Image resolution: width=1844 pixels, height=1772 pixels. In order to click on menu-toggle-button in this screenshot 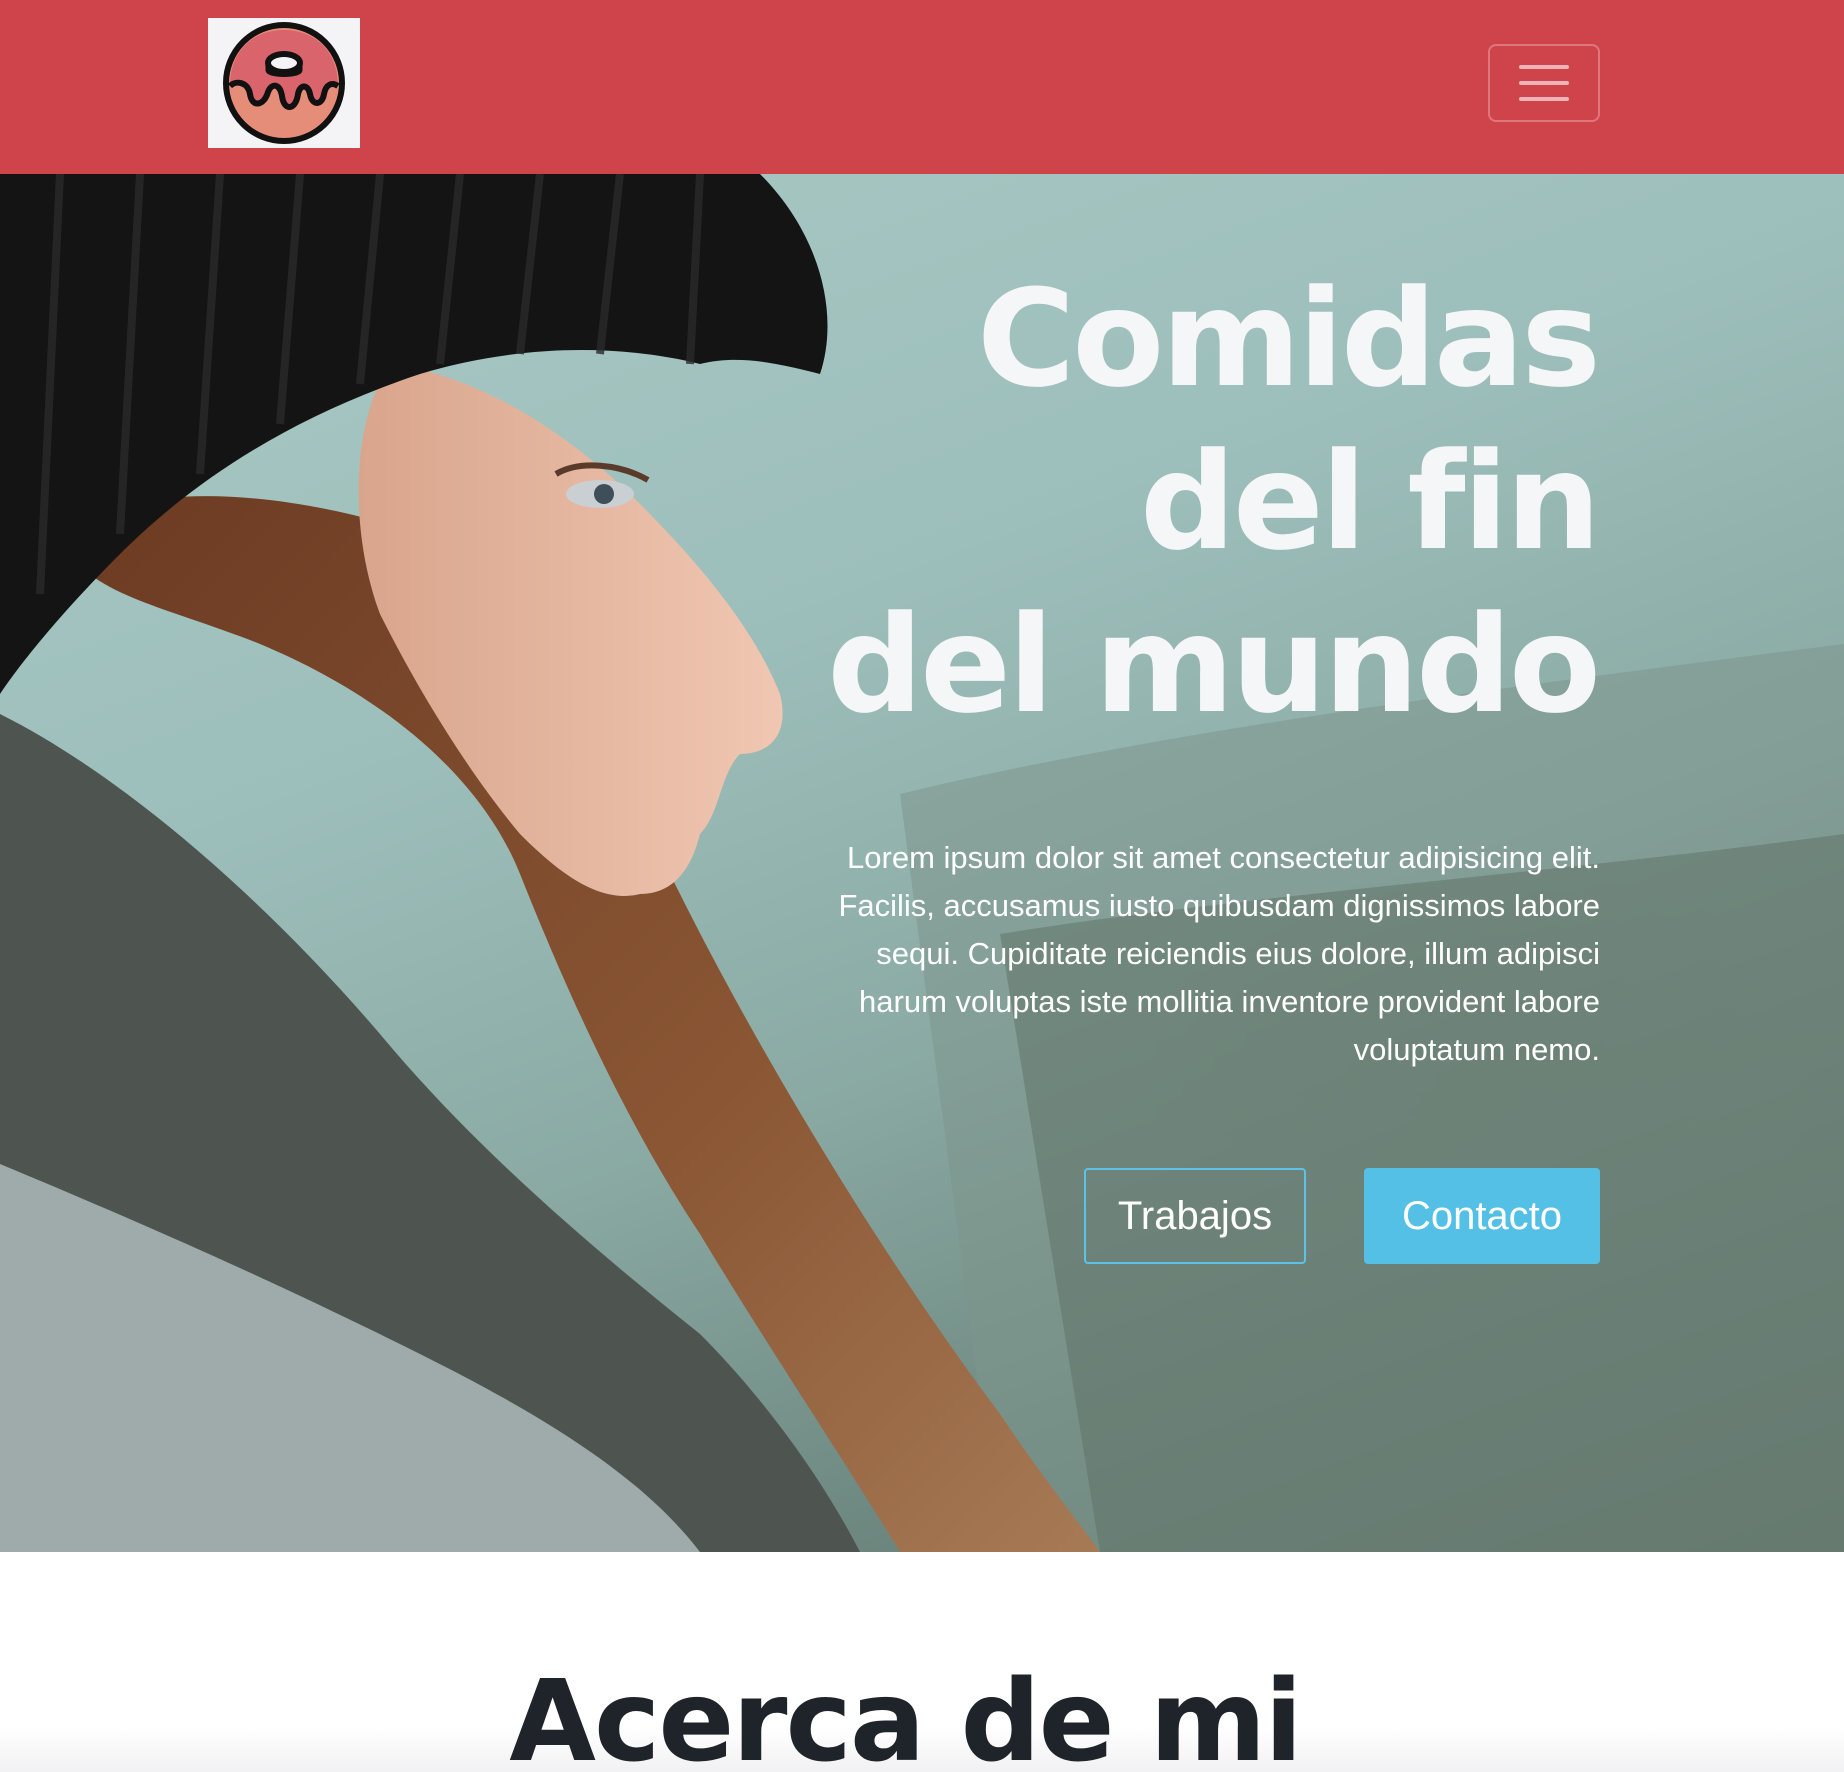, I will do `click(1544, 83)`.